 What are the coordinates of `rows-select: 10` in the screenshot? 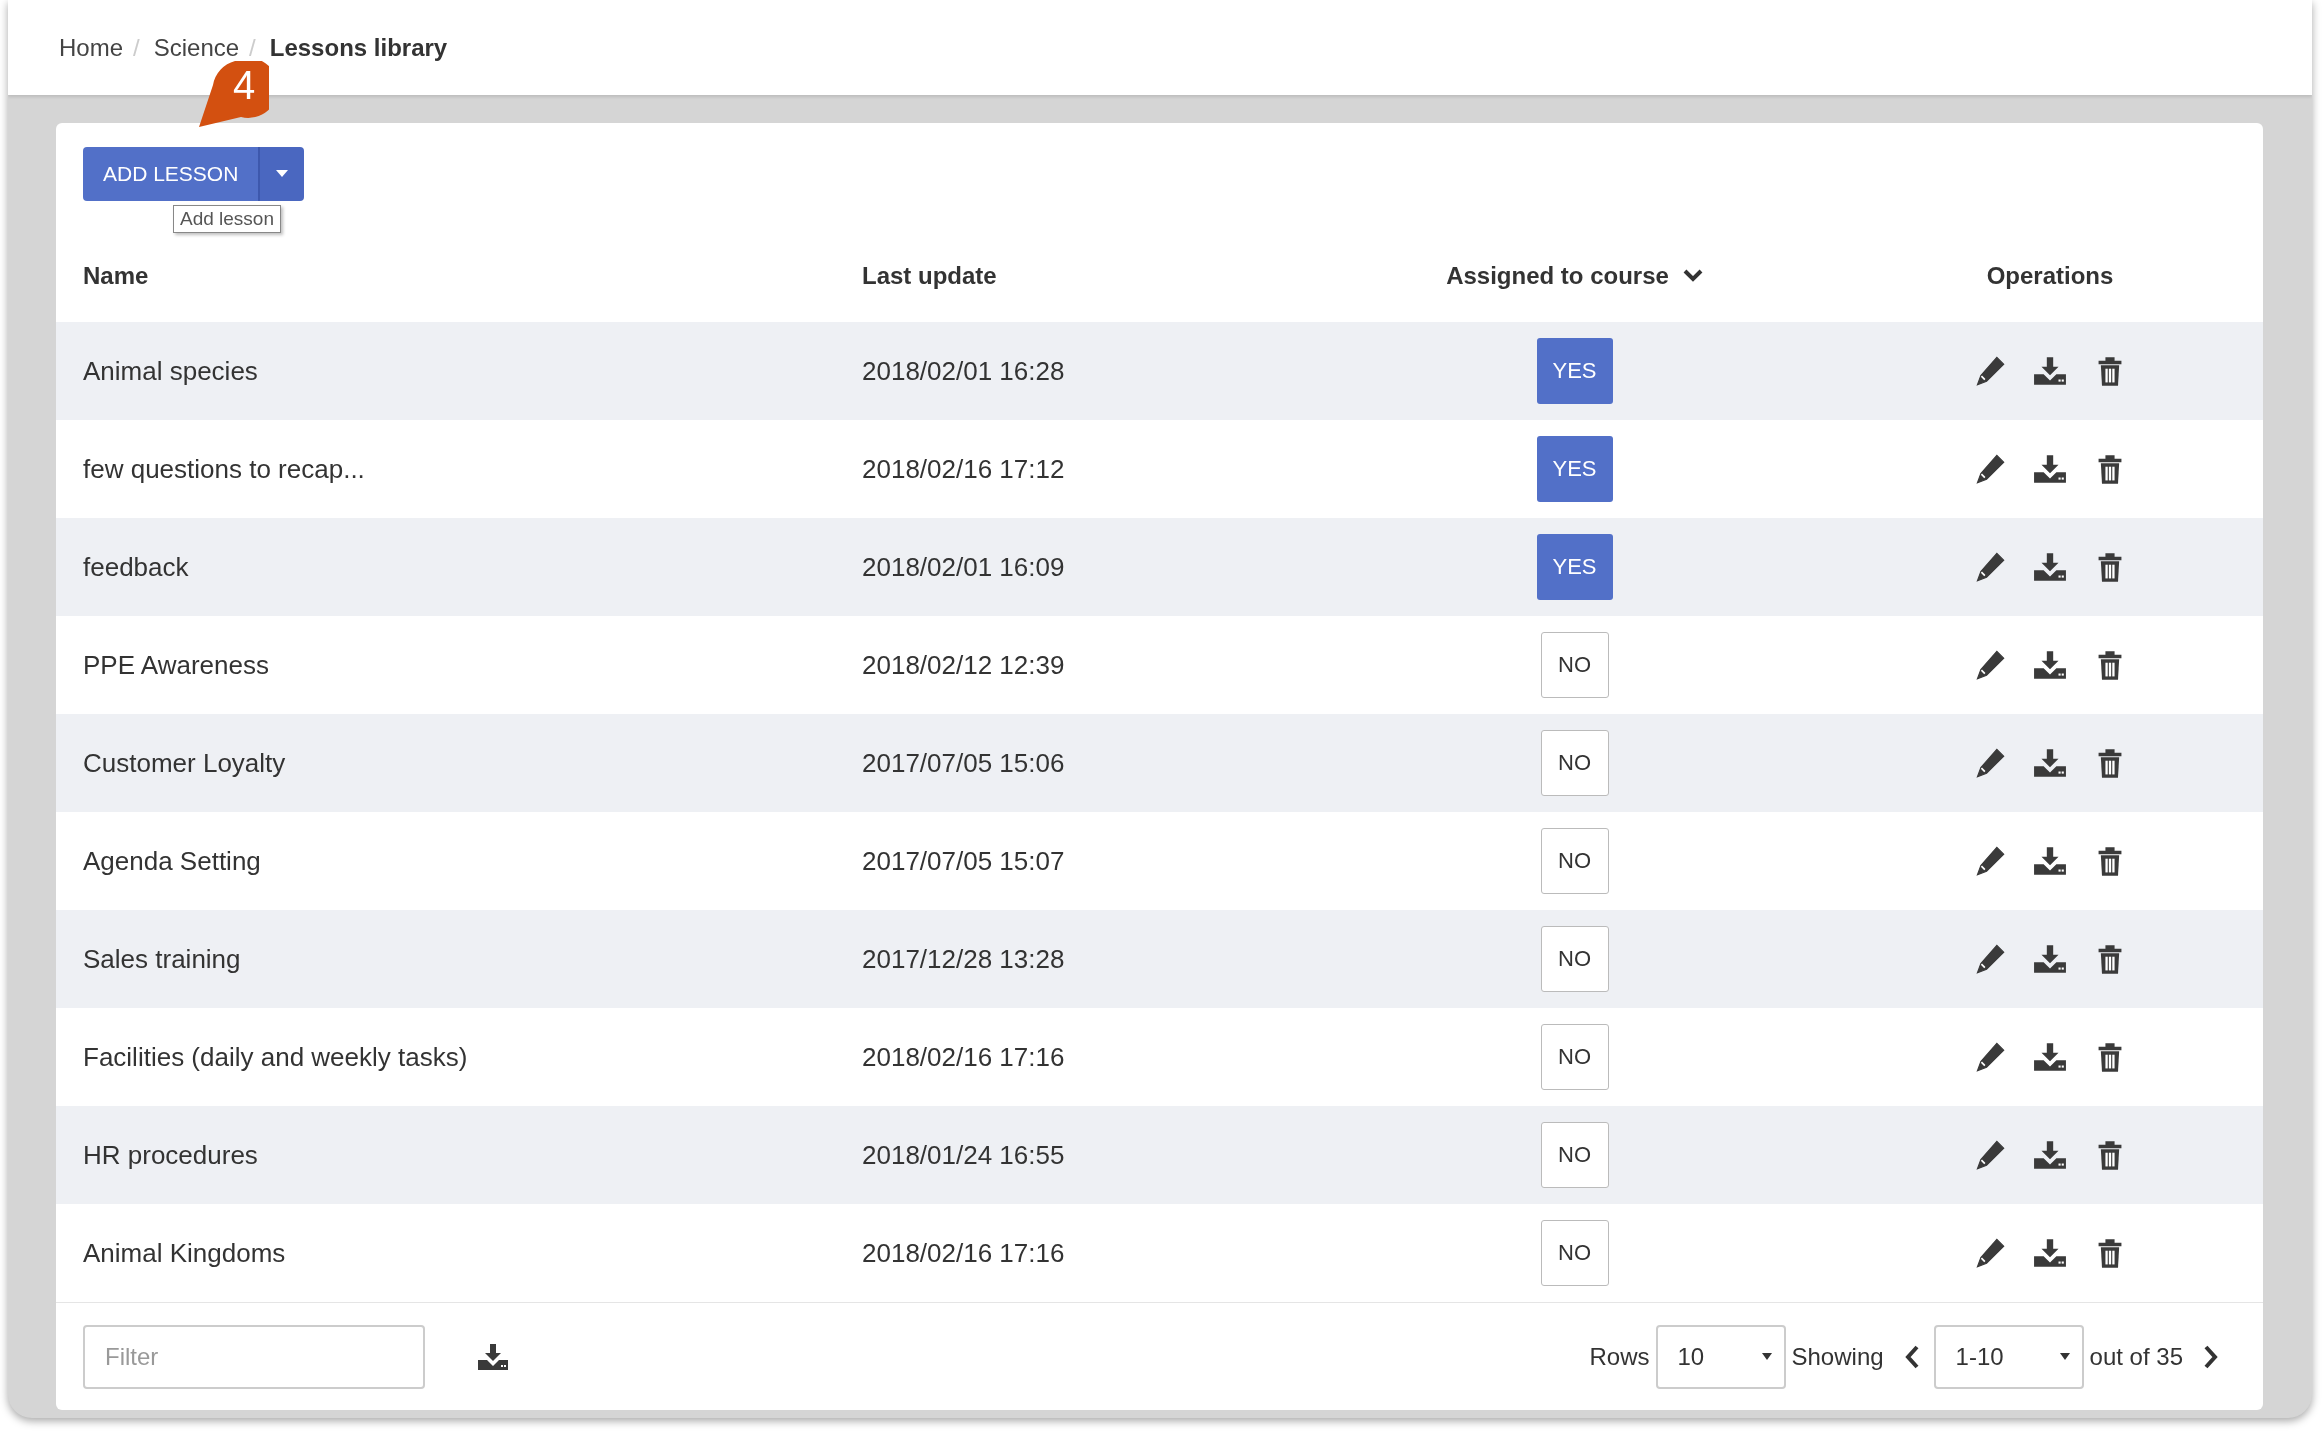 It's located at (1720, 1356).